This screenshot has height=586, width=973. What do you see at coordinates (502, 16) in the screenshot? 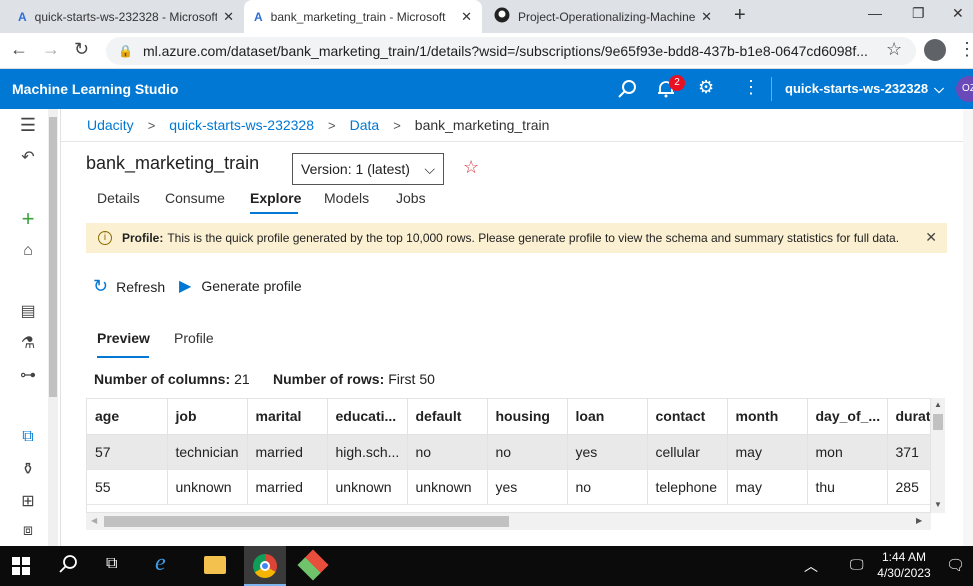
I see `github-icon` at bounding box center [502, 16].